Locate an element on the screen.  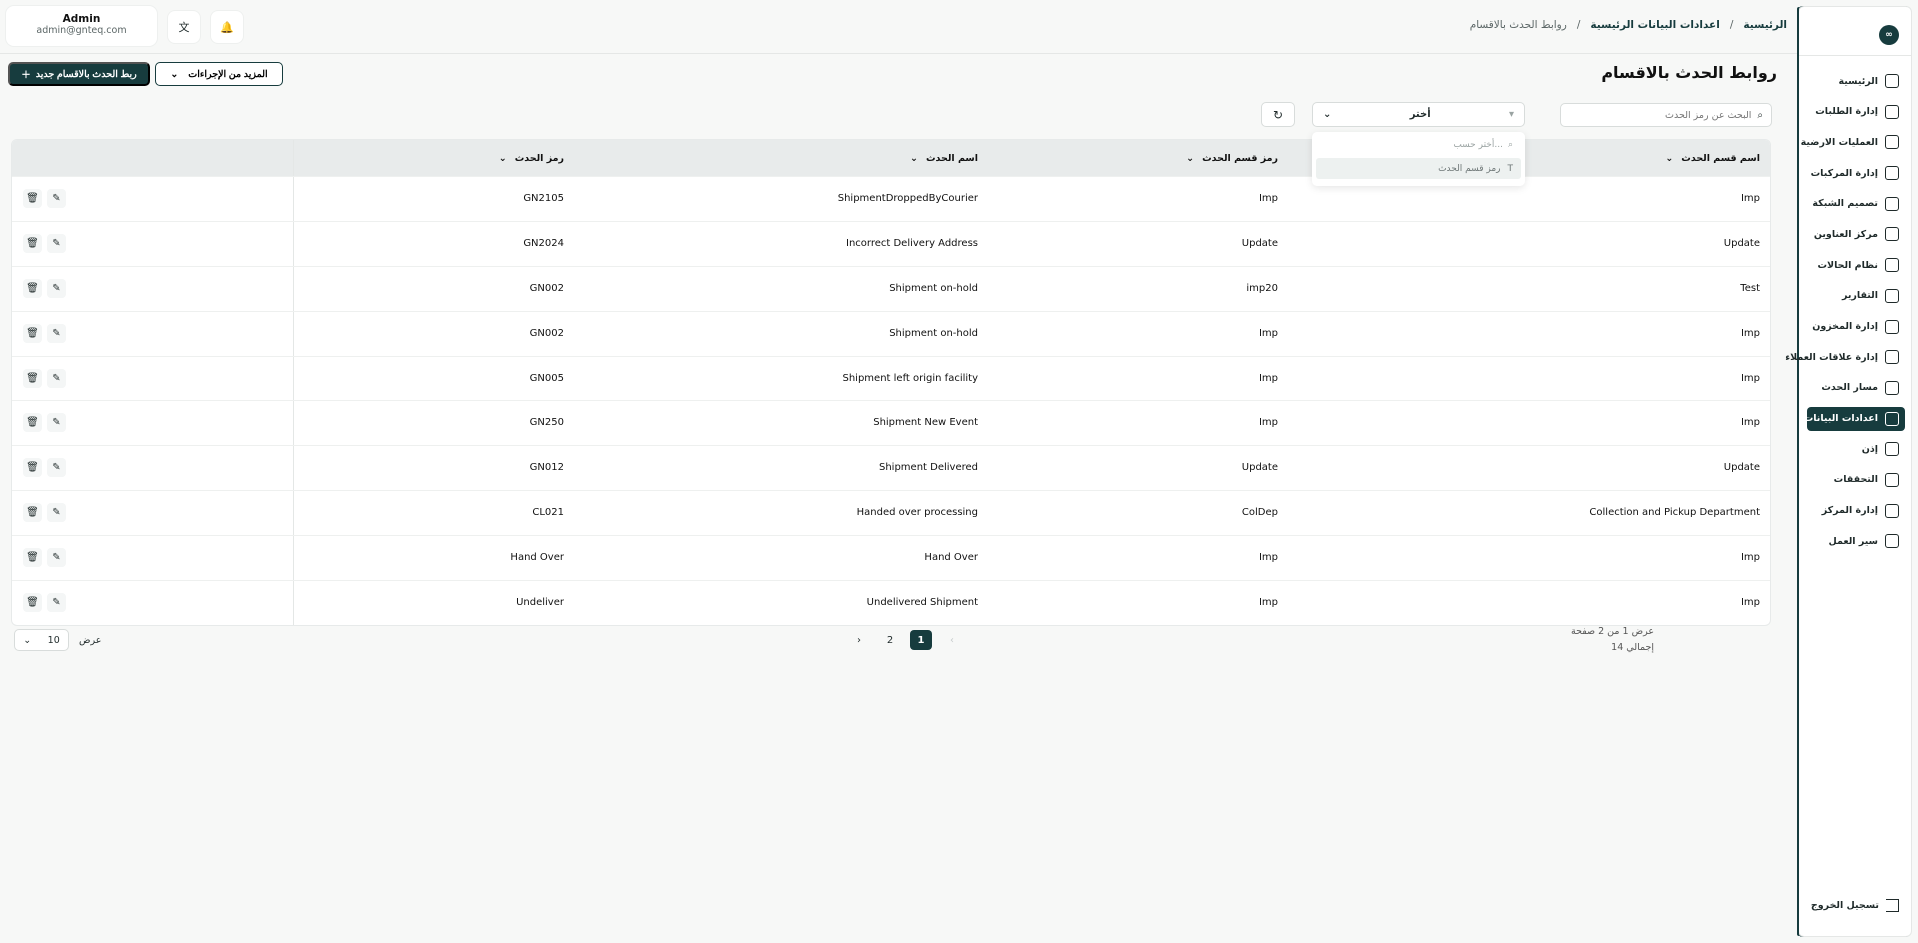
sort-icon: ⌄ is located at coordinates (913, 158).